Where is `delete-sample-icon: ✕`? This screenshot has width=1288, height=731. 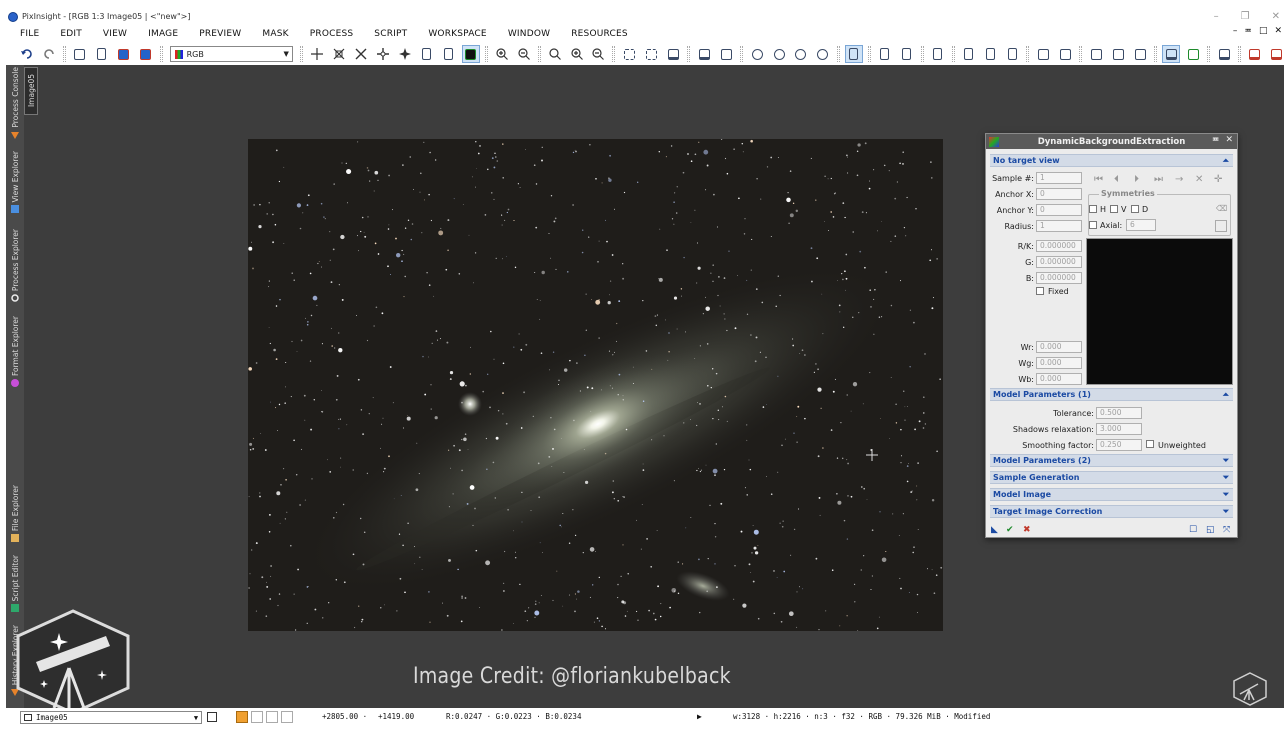 delete-sample-icon: ✕ is located at coordinates (1199, 179).